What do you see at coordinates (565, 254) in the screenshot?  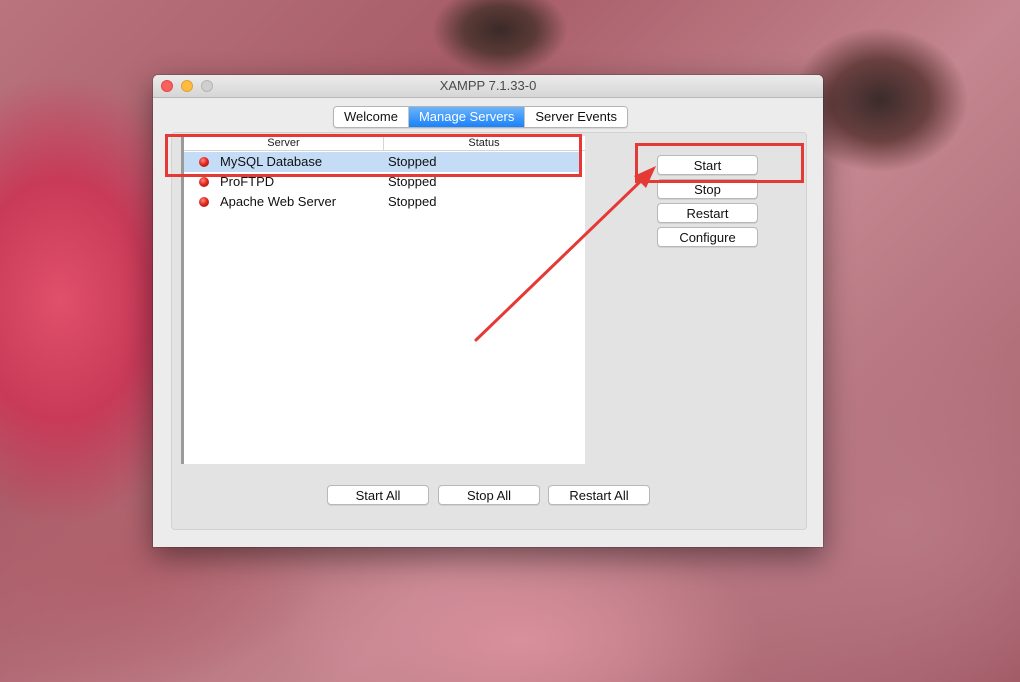 I see `annotation-arrow-icon` at bounding box center [565, 254].